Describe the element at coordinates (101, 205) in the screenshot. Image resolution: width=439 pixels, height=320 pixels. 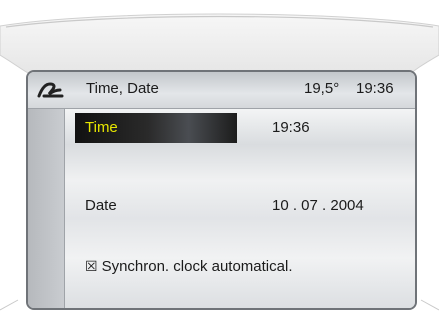
I see `date-label: Date` at that location.